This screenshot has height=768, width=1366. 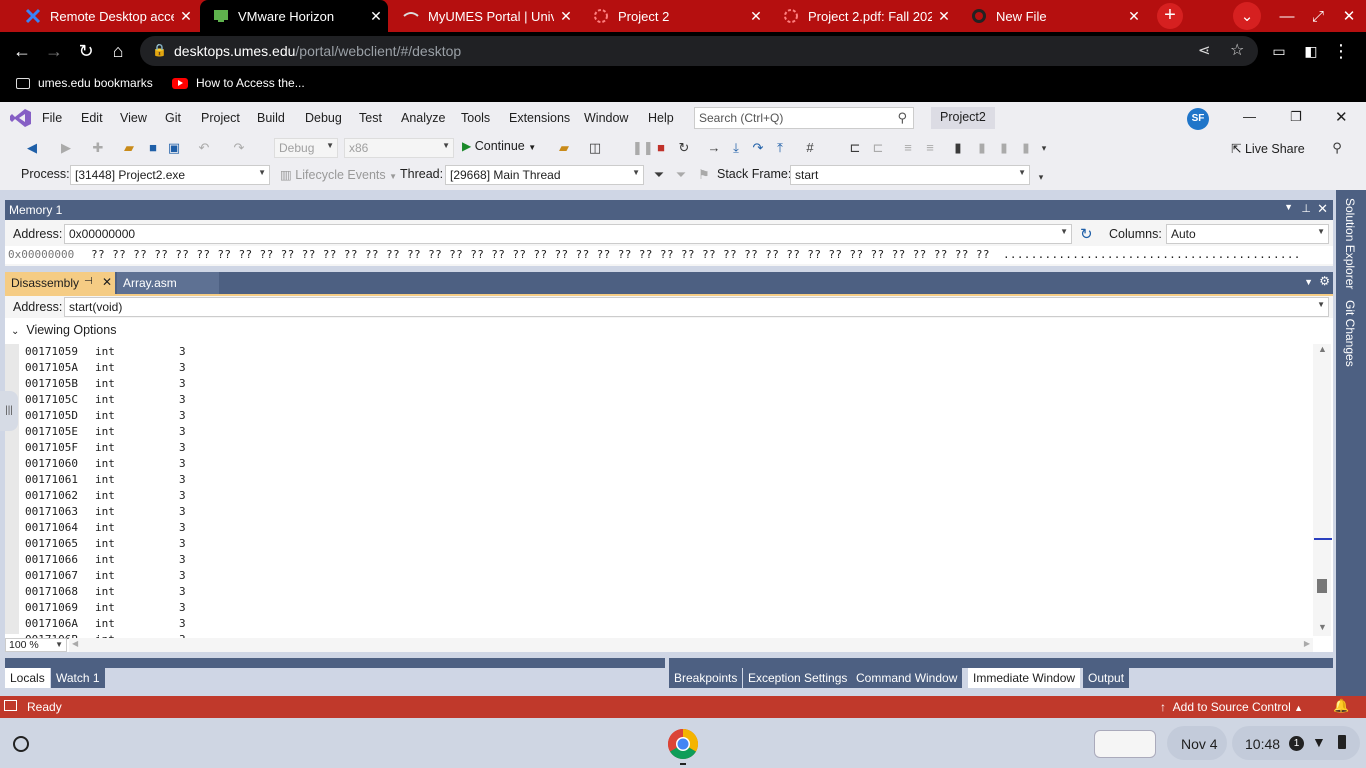 What do you see at coordinates (539, 118) in the screenshot?
I see `menu-extensions: Extensions` at bounding box center [539, 118].